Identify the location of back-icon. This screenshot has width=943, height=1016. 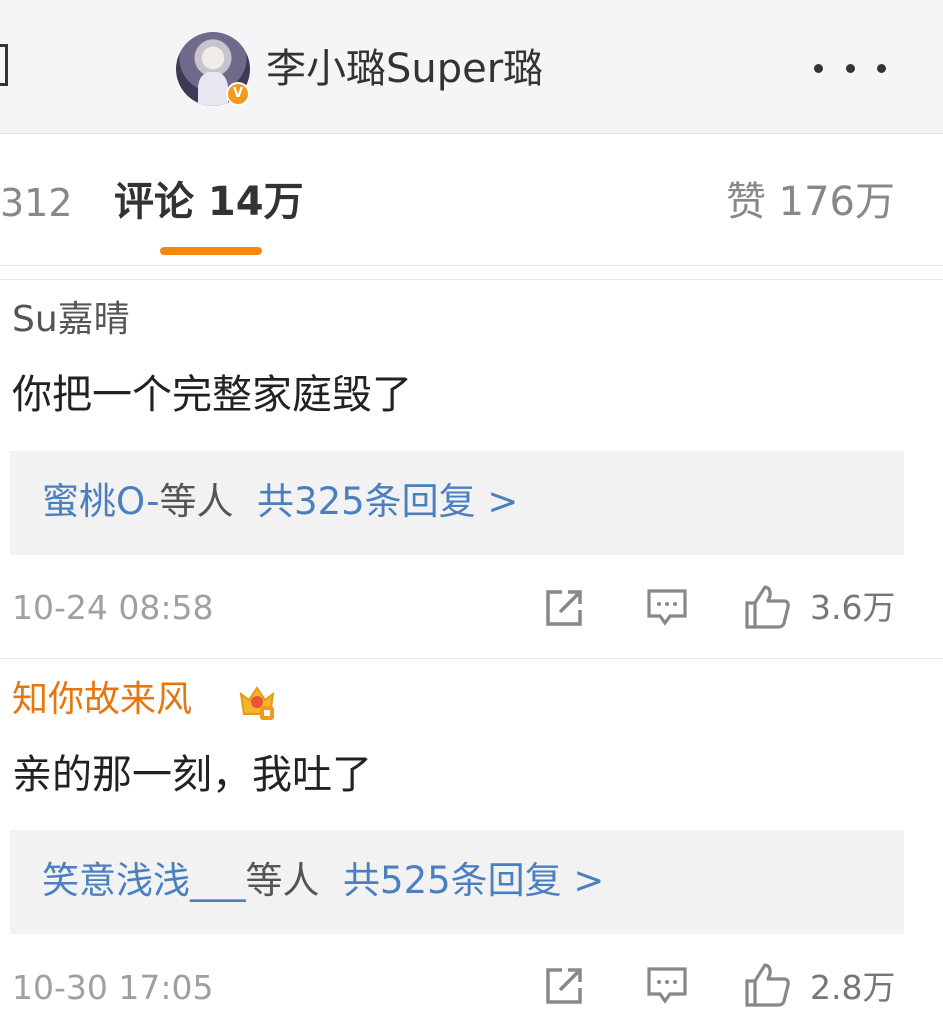
(4, 65).